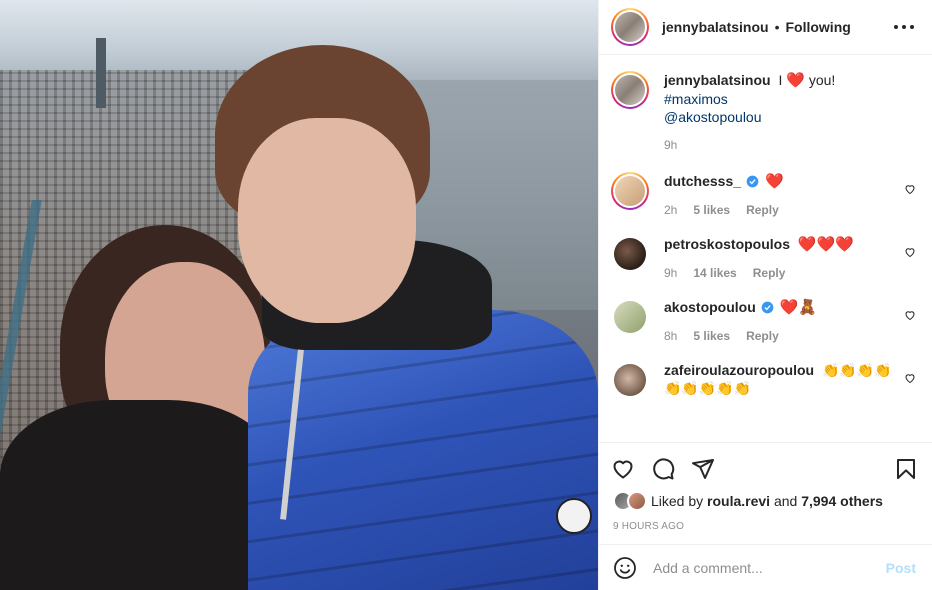  What do you see at coordinates (670, 336) in the screenshot?
I see `comment-time: 8h` at bounding box center [670, 336].